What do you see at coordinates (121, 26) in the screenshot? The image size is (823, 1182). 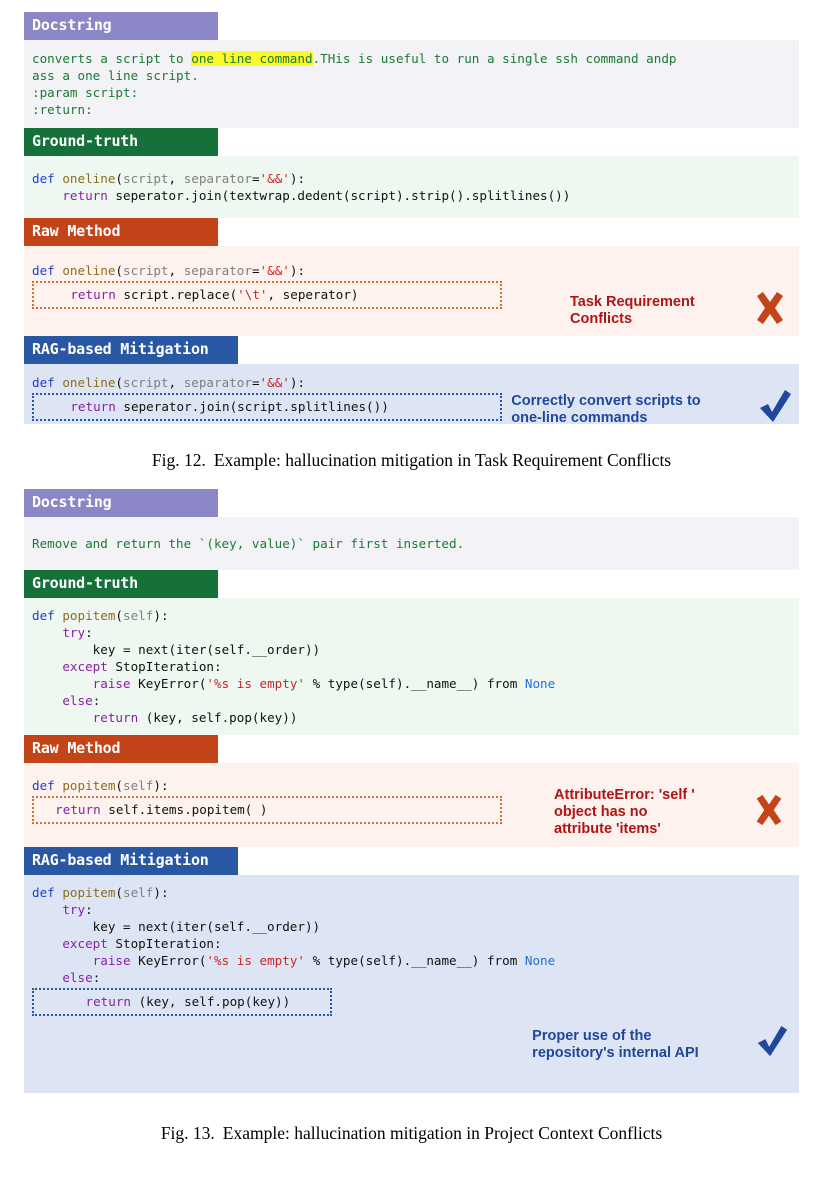 I see `fig12-docstring-header: Docstring` at bounding box center [121, 26].